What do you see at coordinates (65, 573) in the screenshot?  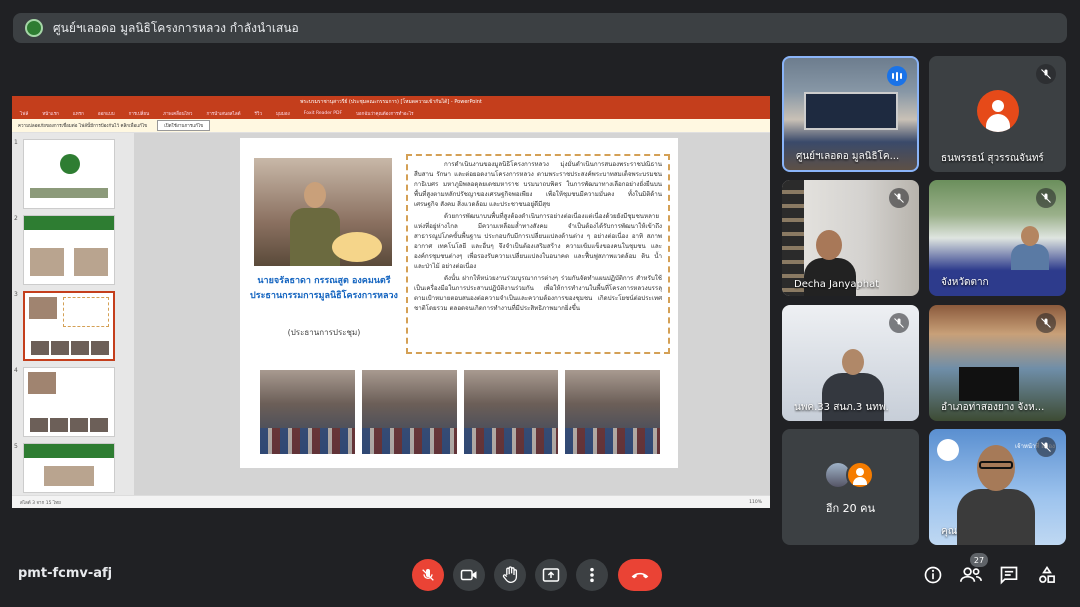 I see `meeting-code: pmt-fcmv-afj` at bounding box center [65, 573].